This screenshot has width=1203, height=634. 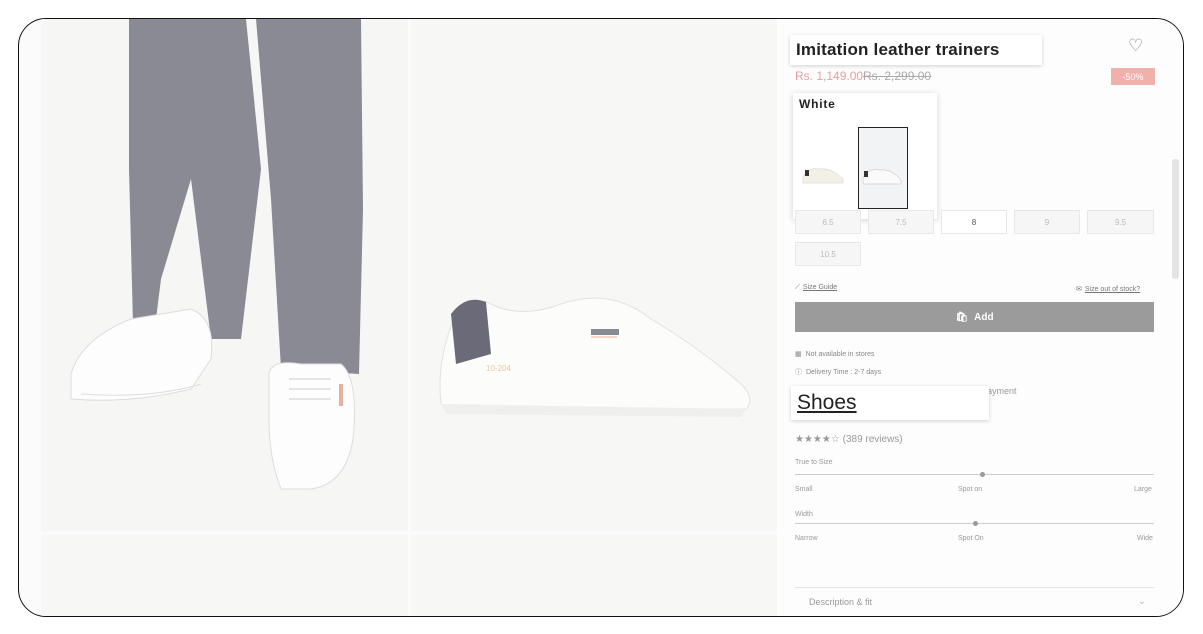 What do you see at coordinates (1145, 538) in the screenshot?
I see `width-high: Wide` at bounding box center [1145, 538].